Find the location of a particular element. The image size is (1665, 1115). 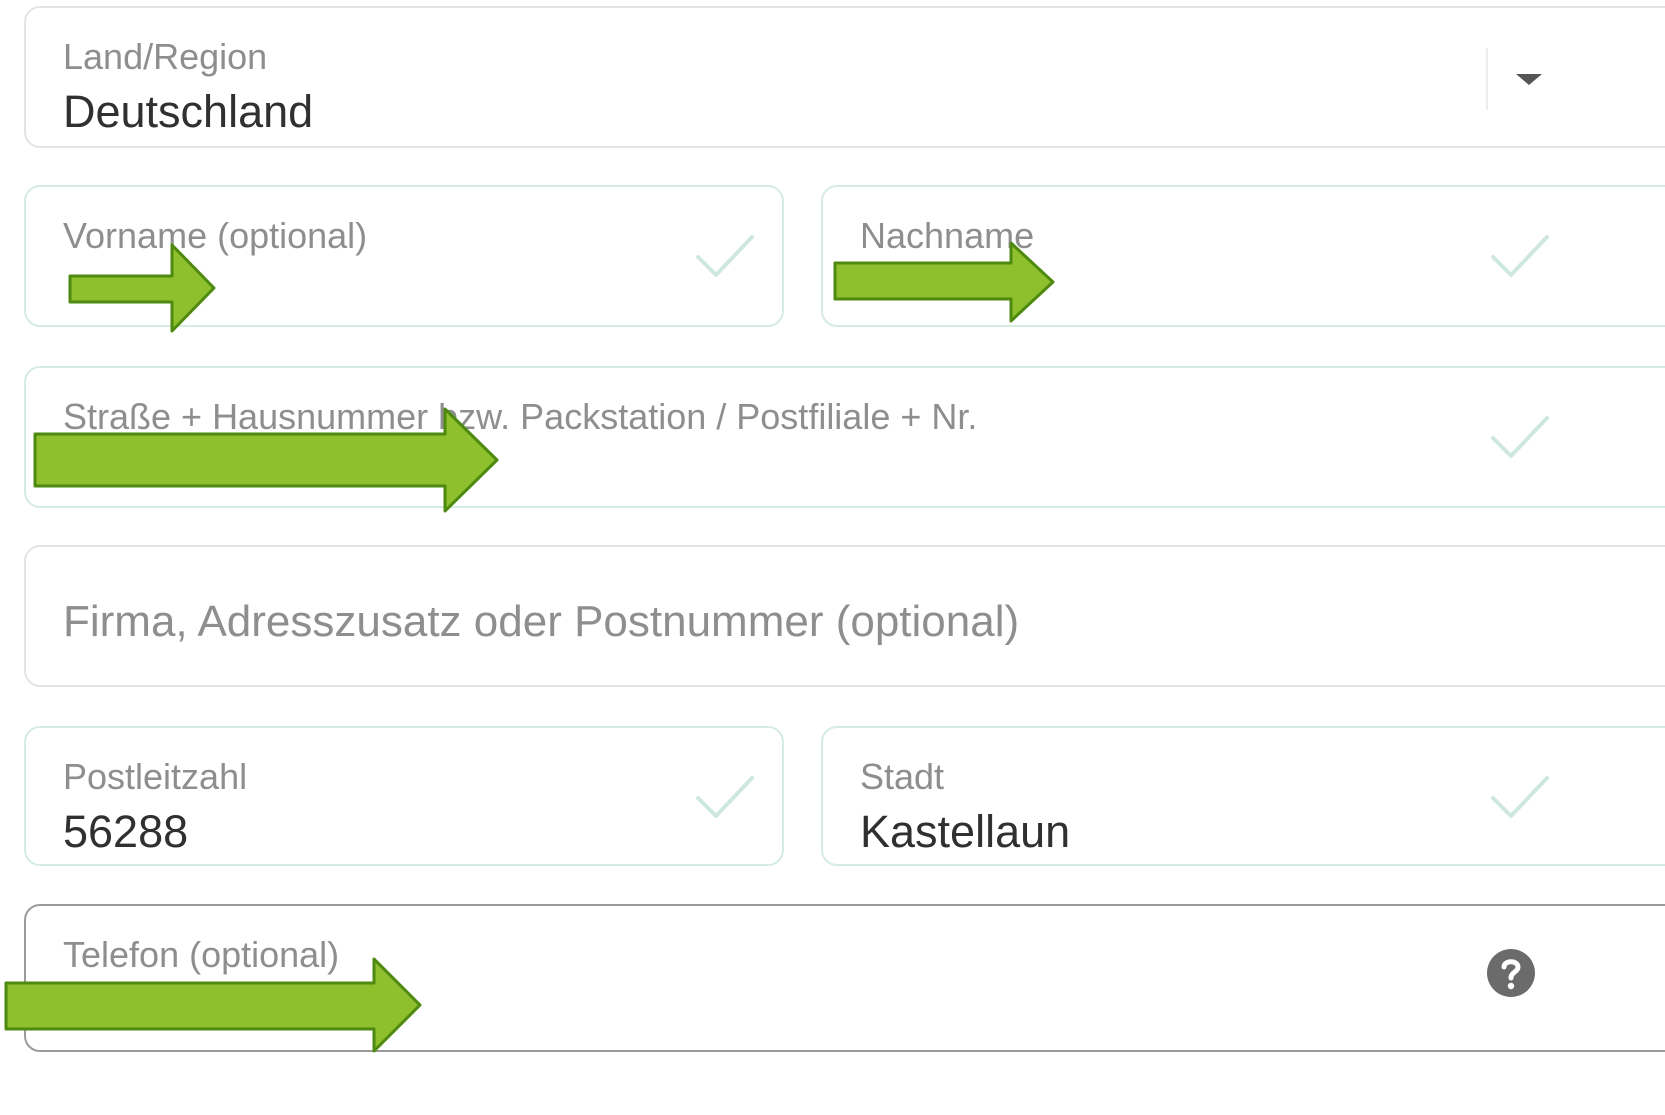

postal-code-field: Postleitzahl 56288 is located at coordinates (404, 796).